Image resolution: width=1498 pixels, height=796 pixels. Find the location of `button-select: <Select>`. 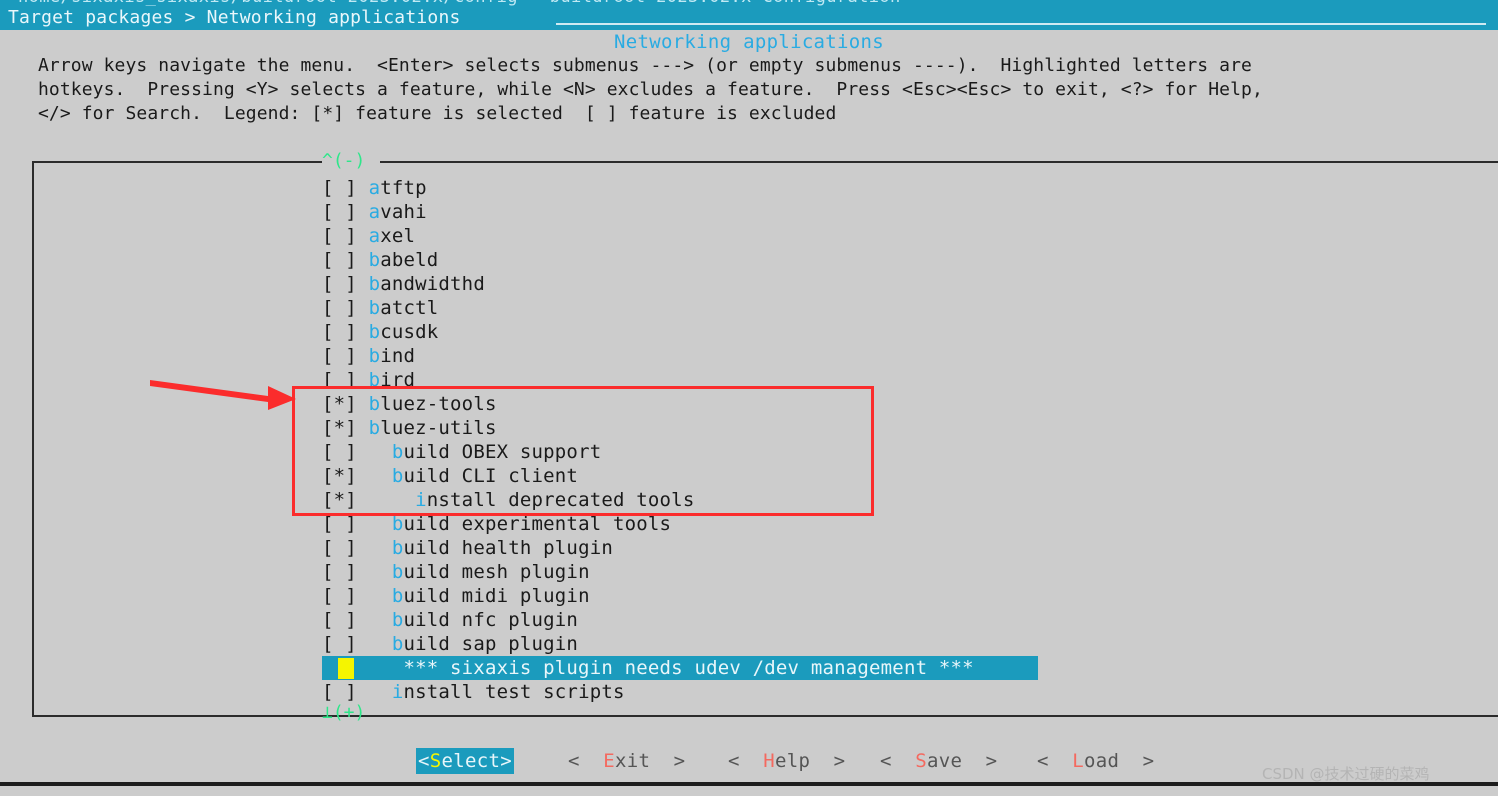

button-select: <Select> is located at coordinates (465, 761).